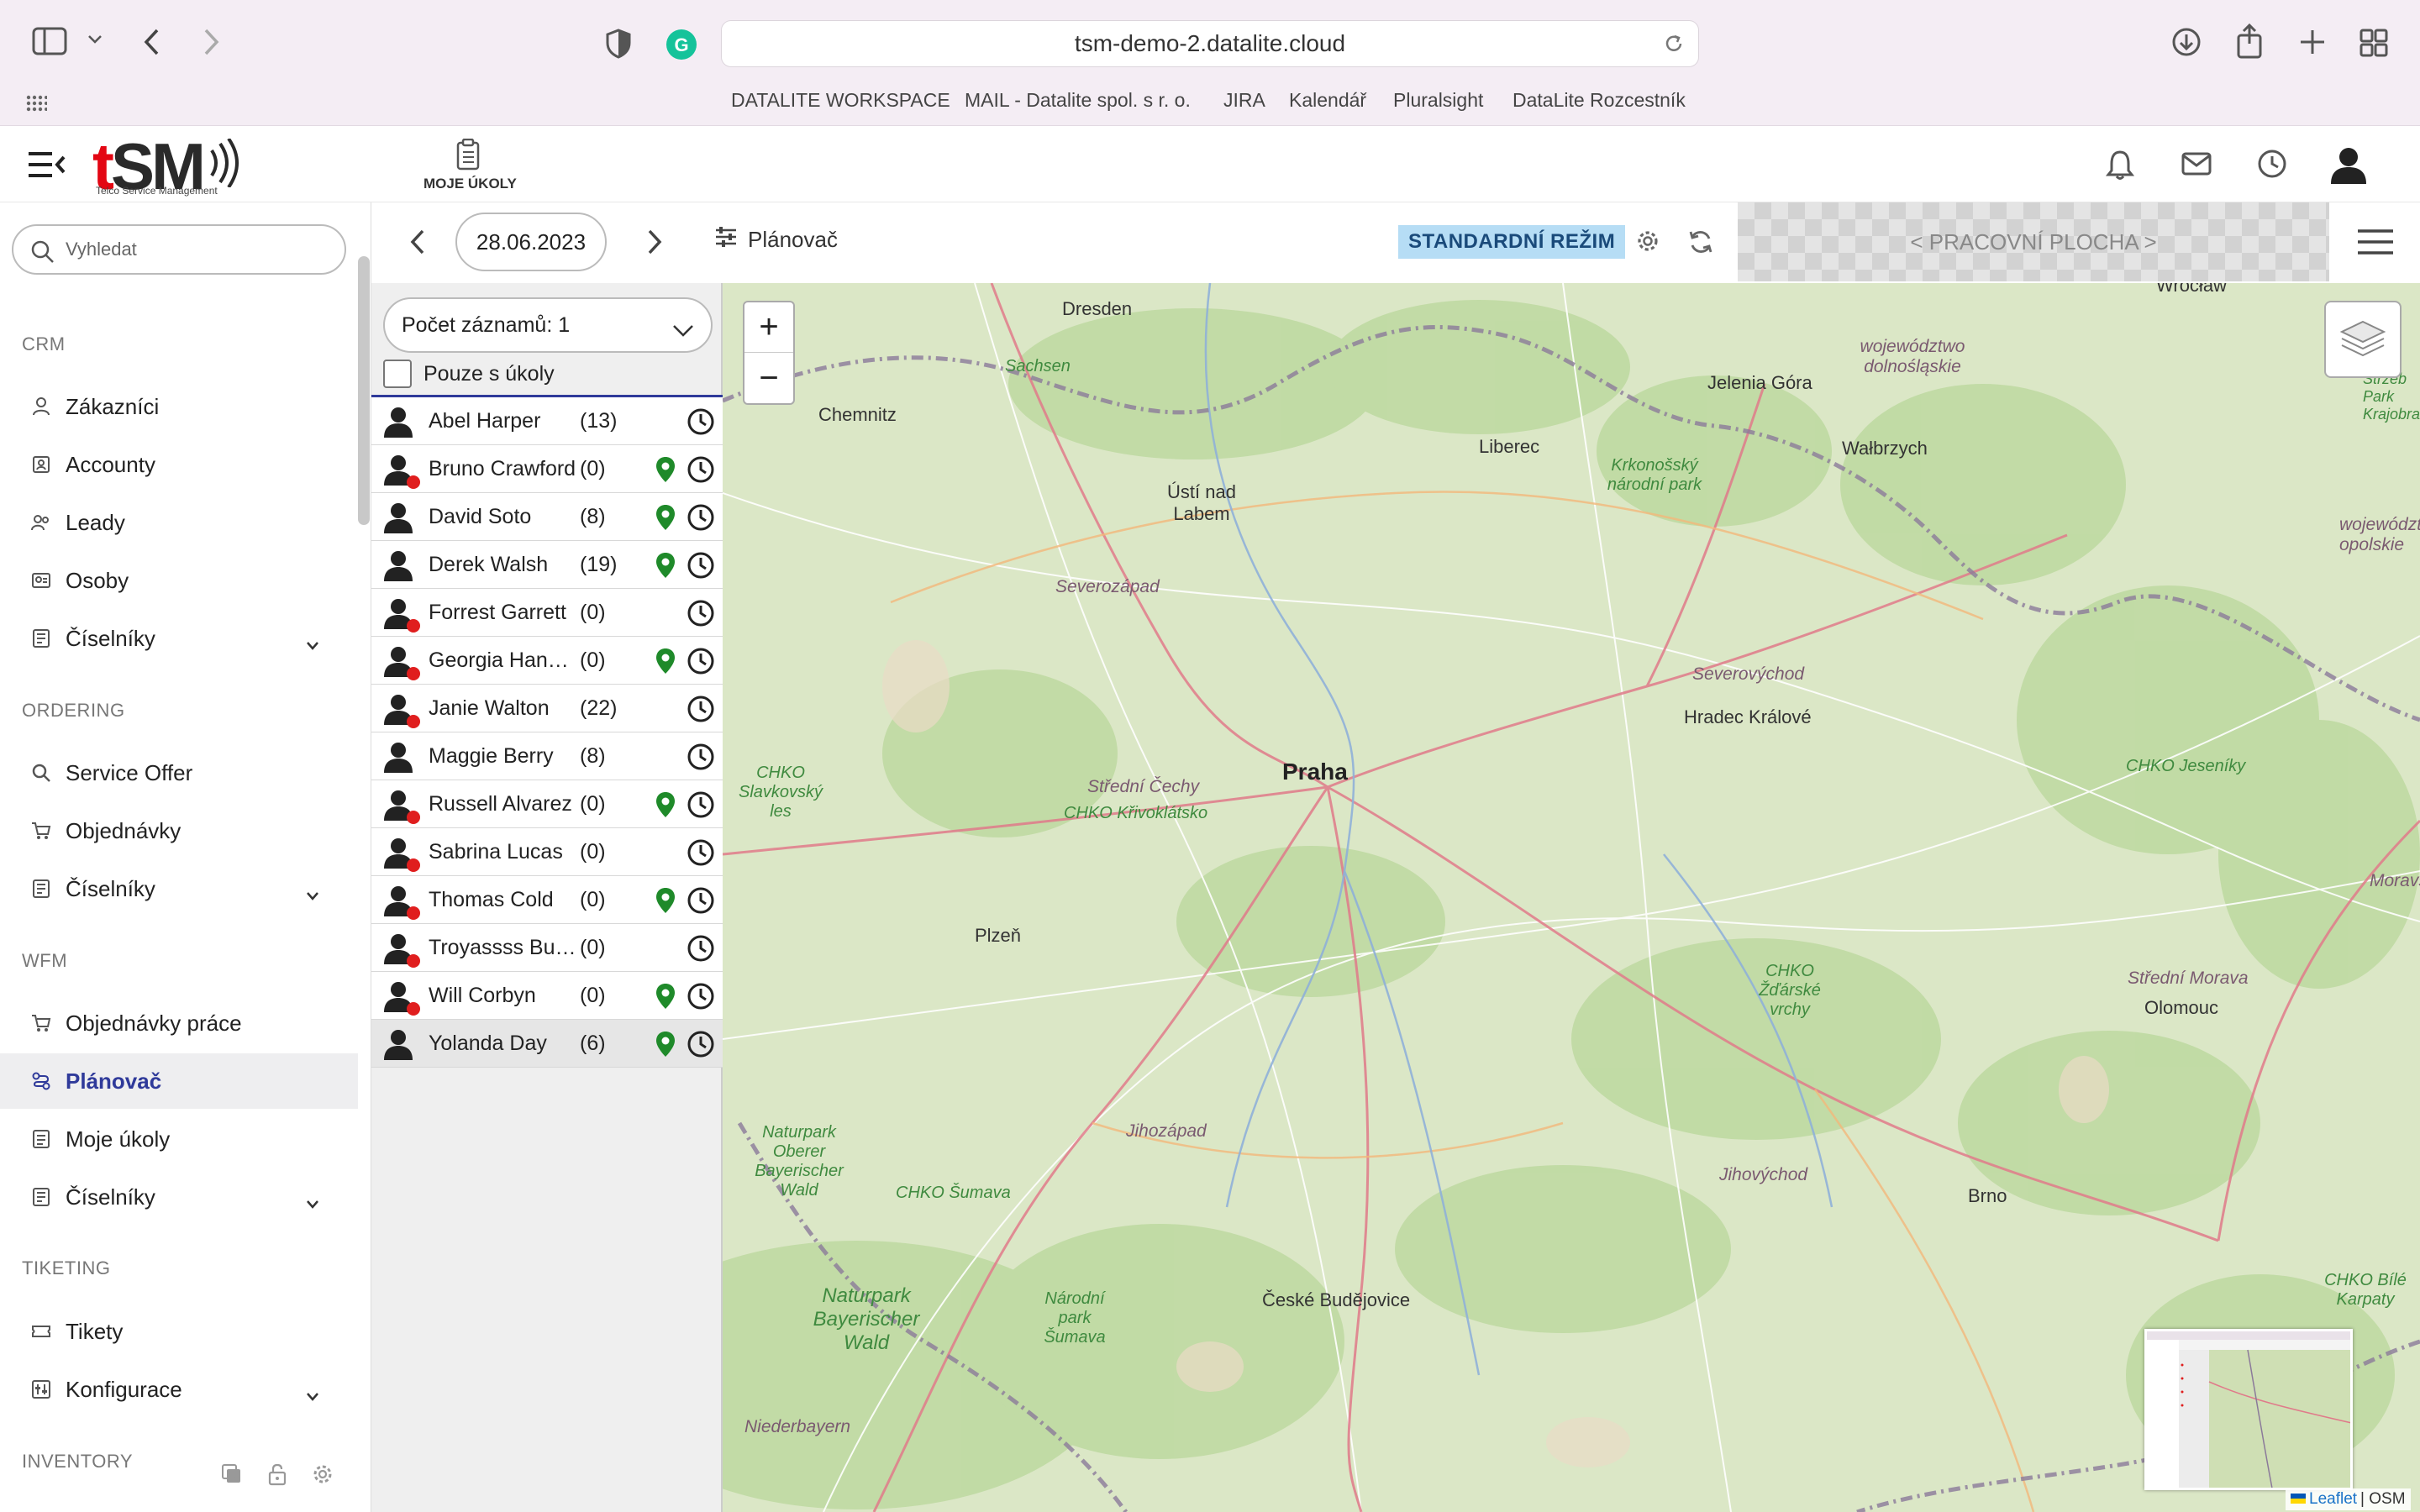  I want to click on worker-row: Thomas Cold (0), so click(547, 900).